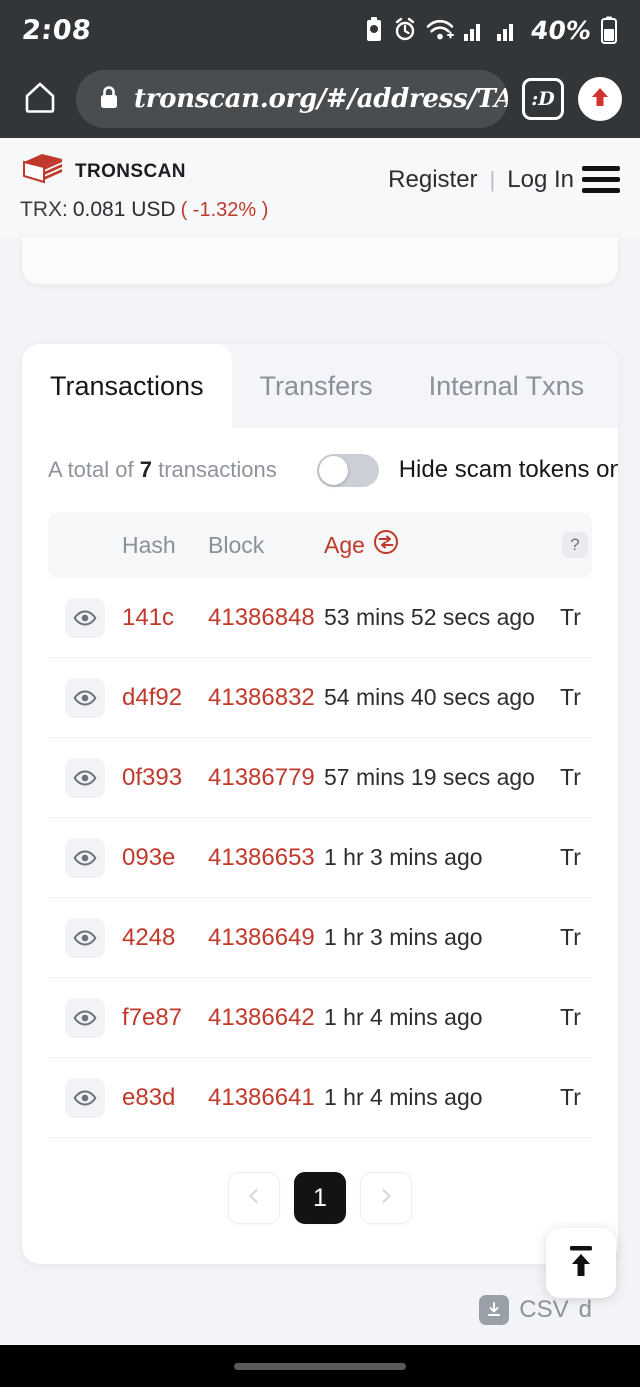 Image resolution: width=640 pixels, height=1387 pixels. Describe the element at coordinates (266, 938) in the screenshot. I see `row-block-cell: 41386649` at that location.